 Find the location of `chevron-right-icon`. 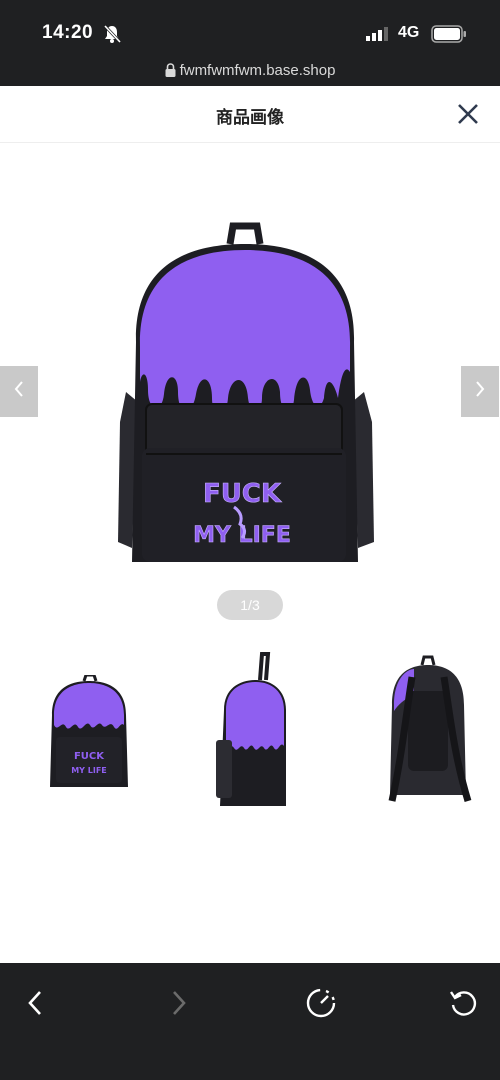

chevron-right-icon is located at coordinates (480, 391).